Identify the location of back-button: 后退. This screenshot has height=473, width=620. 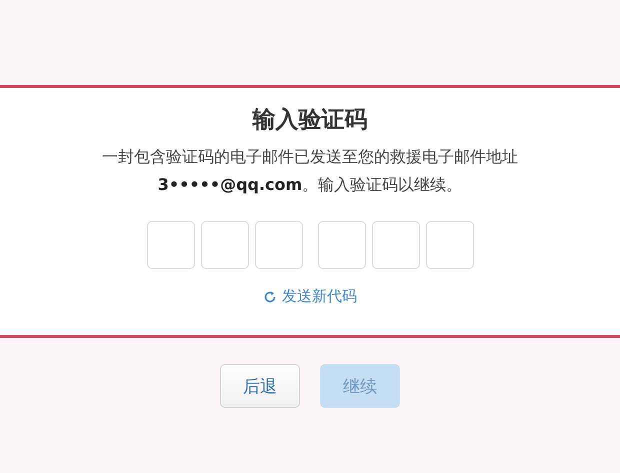
(260, 386).